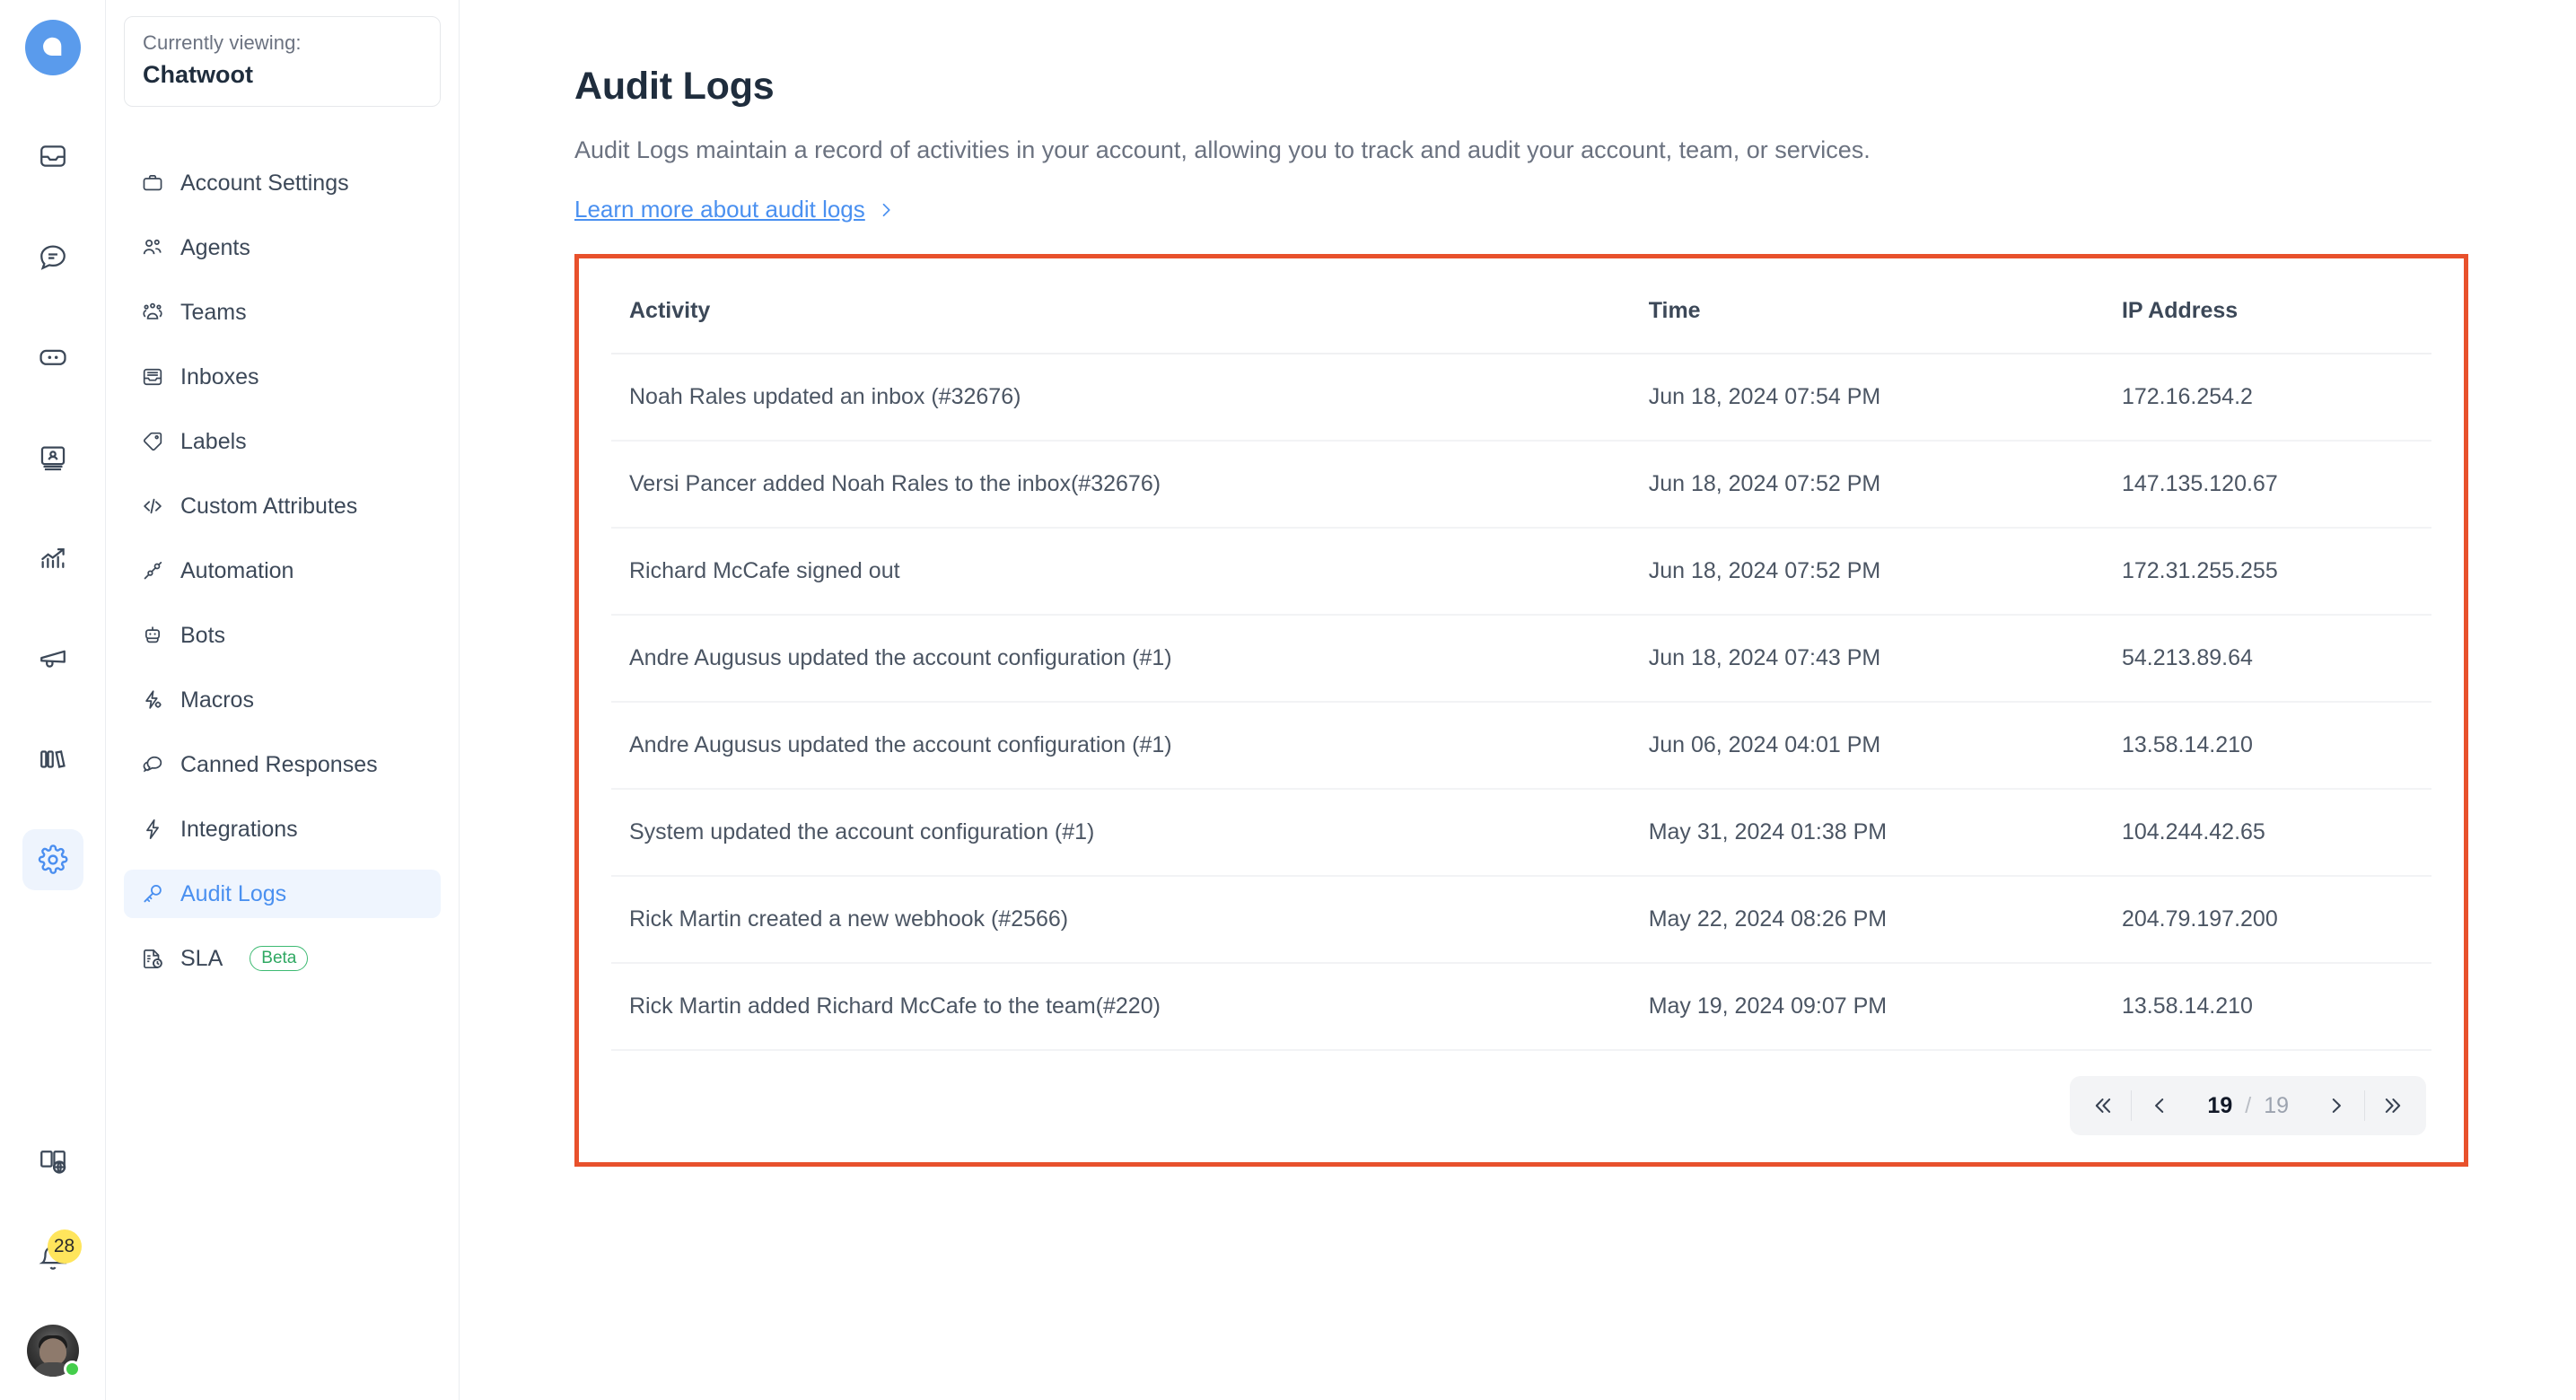 This screenshot has width=2576, height=1400. What do you see at coordinates (152, 700) in the screenshot?
I see `macros-icon` at bounding box center [152, 700].